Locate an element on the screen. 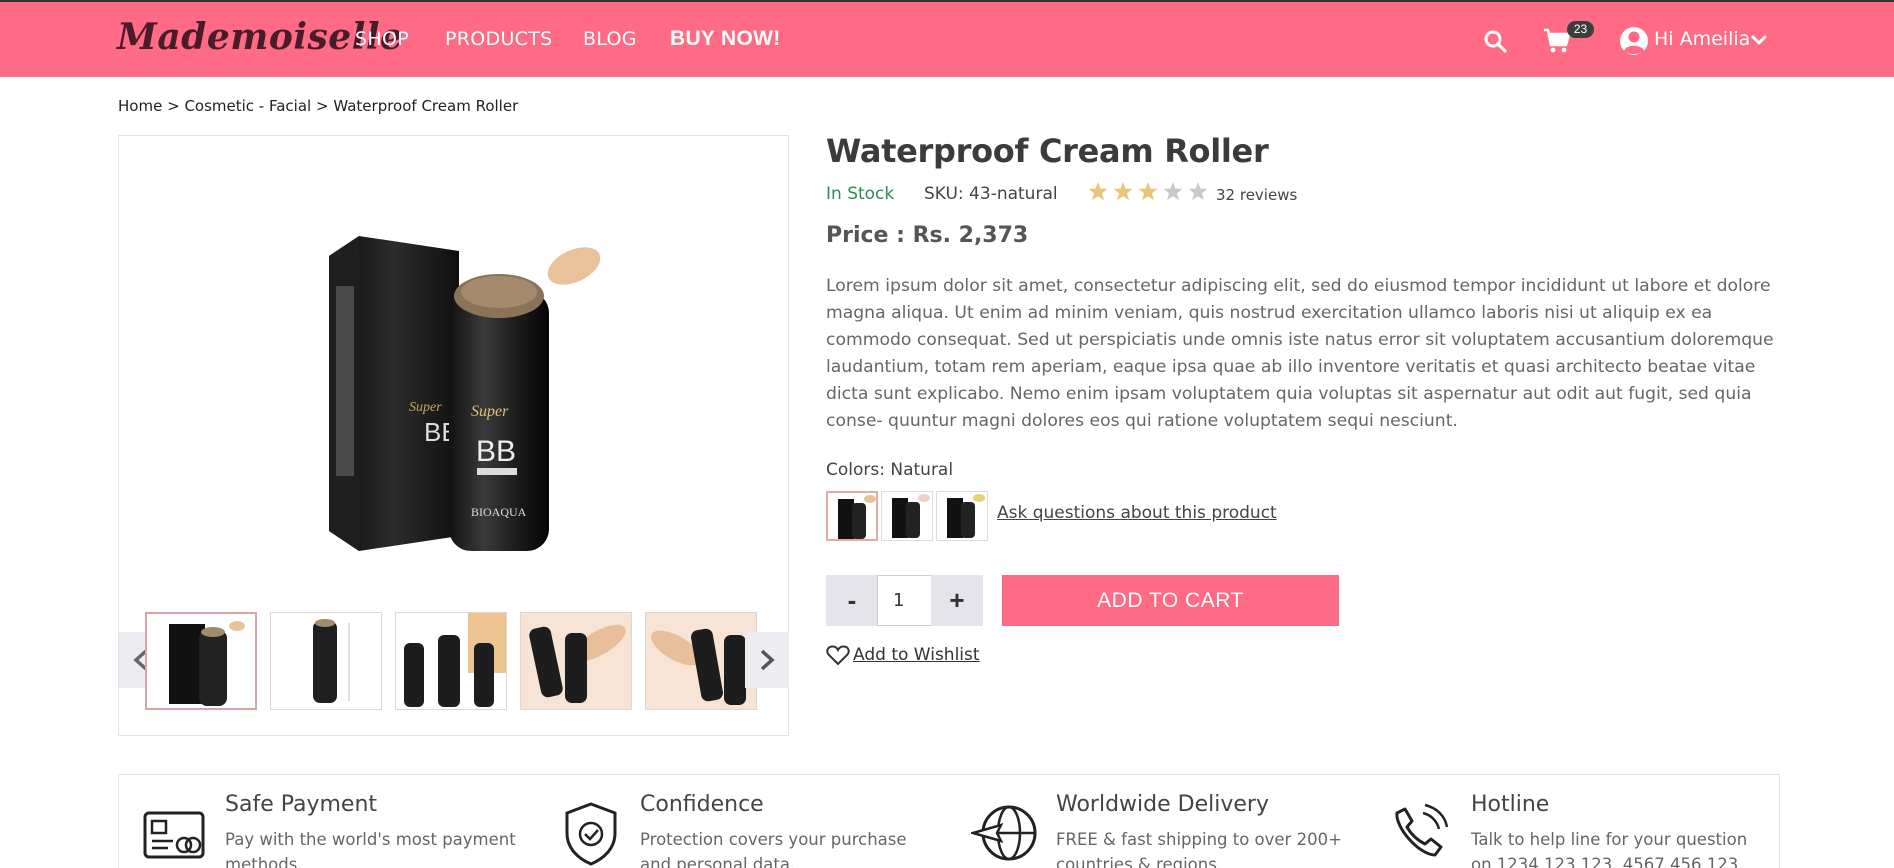 The image size is (1894, 868). cart-count-badge: 23 is located at coordinates (1580, 29).